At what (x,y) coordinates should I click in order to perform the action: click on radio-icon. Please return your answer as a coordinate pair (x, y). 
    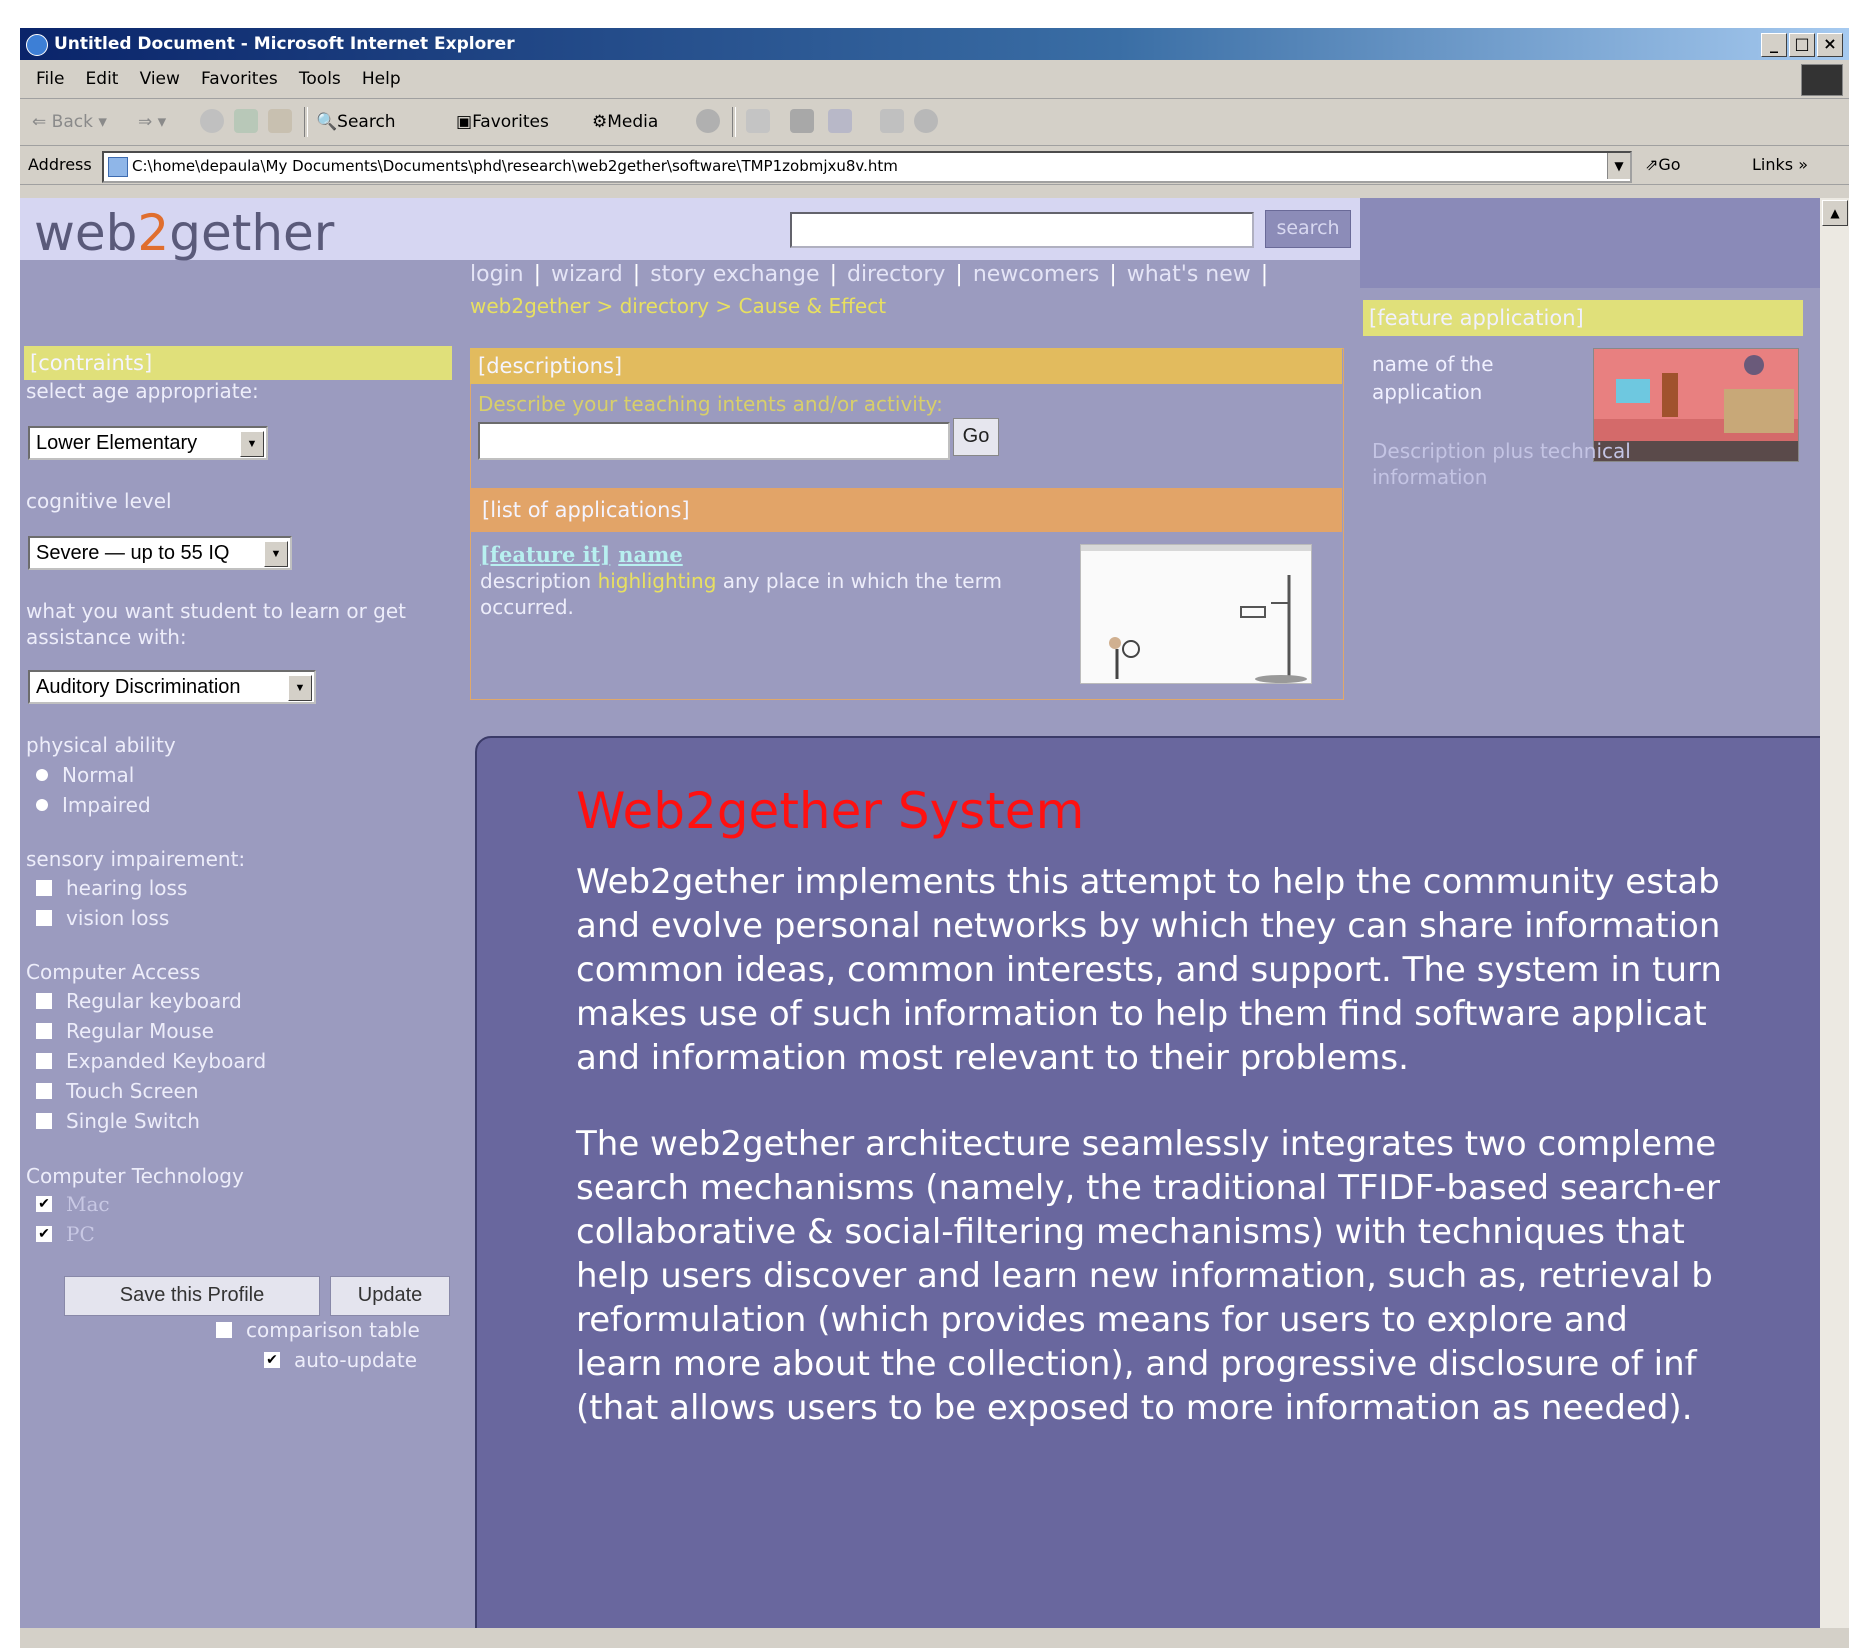
    Looking at the image, I should click on (42, 774).